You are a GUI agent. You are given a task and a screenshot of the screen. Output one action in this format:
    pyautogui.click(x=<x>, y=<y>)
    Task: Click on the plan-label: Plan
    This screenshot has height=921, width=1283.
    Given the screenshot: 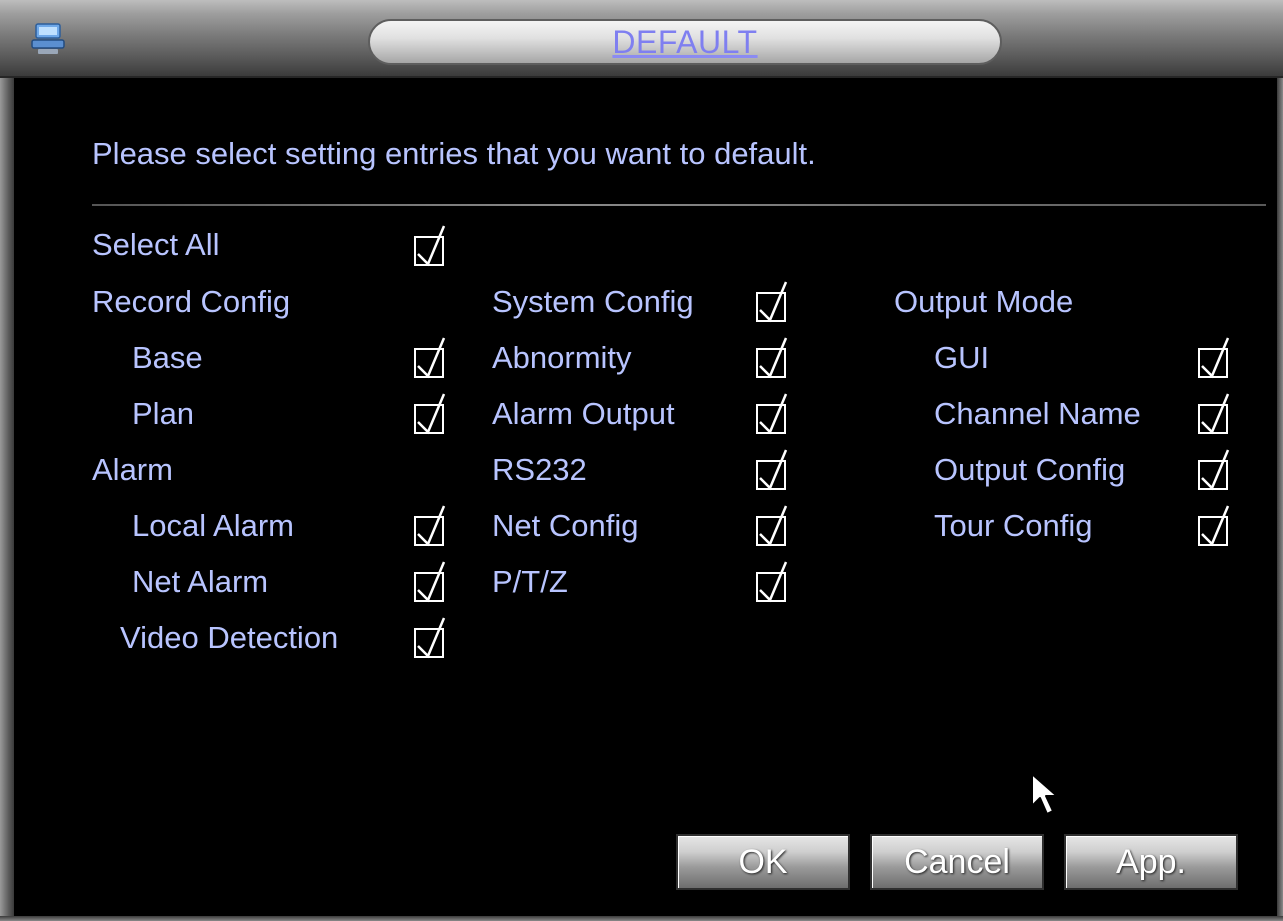 What is the action you would take?
    pyautogui.click(x=163, y=413)
    